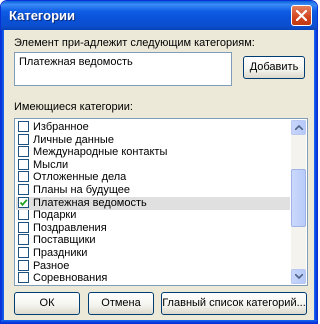  I want to click on assigned-categories-field: Платежная ведомость, so click(123, 69).